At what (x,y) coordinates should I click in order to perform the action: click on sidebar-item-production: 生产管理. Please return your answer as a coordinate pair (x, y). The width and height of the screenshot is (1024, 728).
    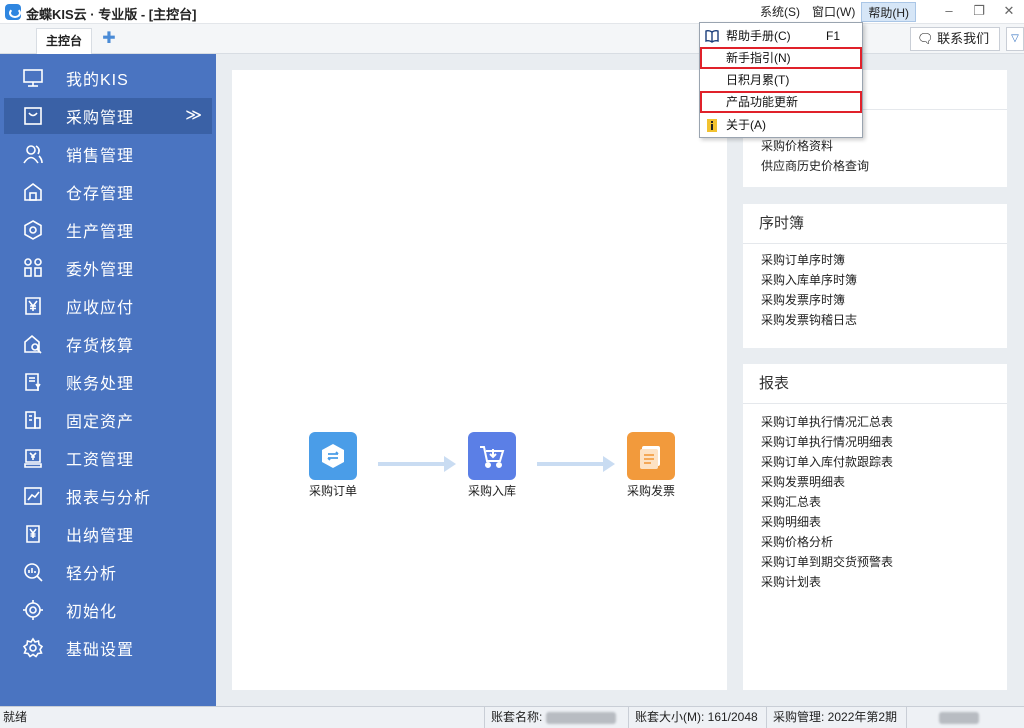
    Looking at the image, I should click on (108, 230).